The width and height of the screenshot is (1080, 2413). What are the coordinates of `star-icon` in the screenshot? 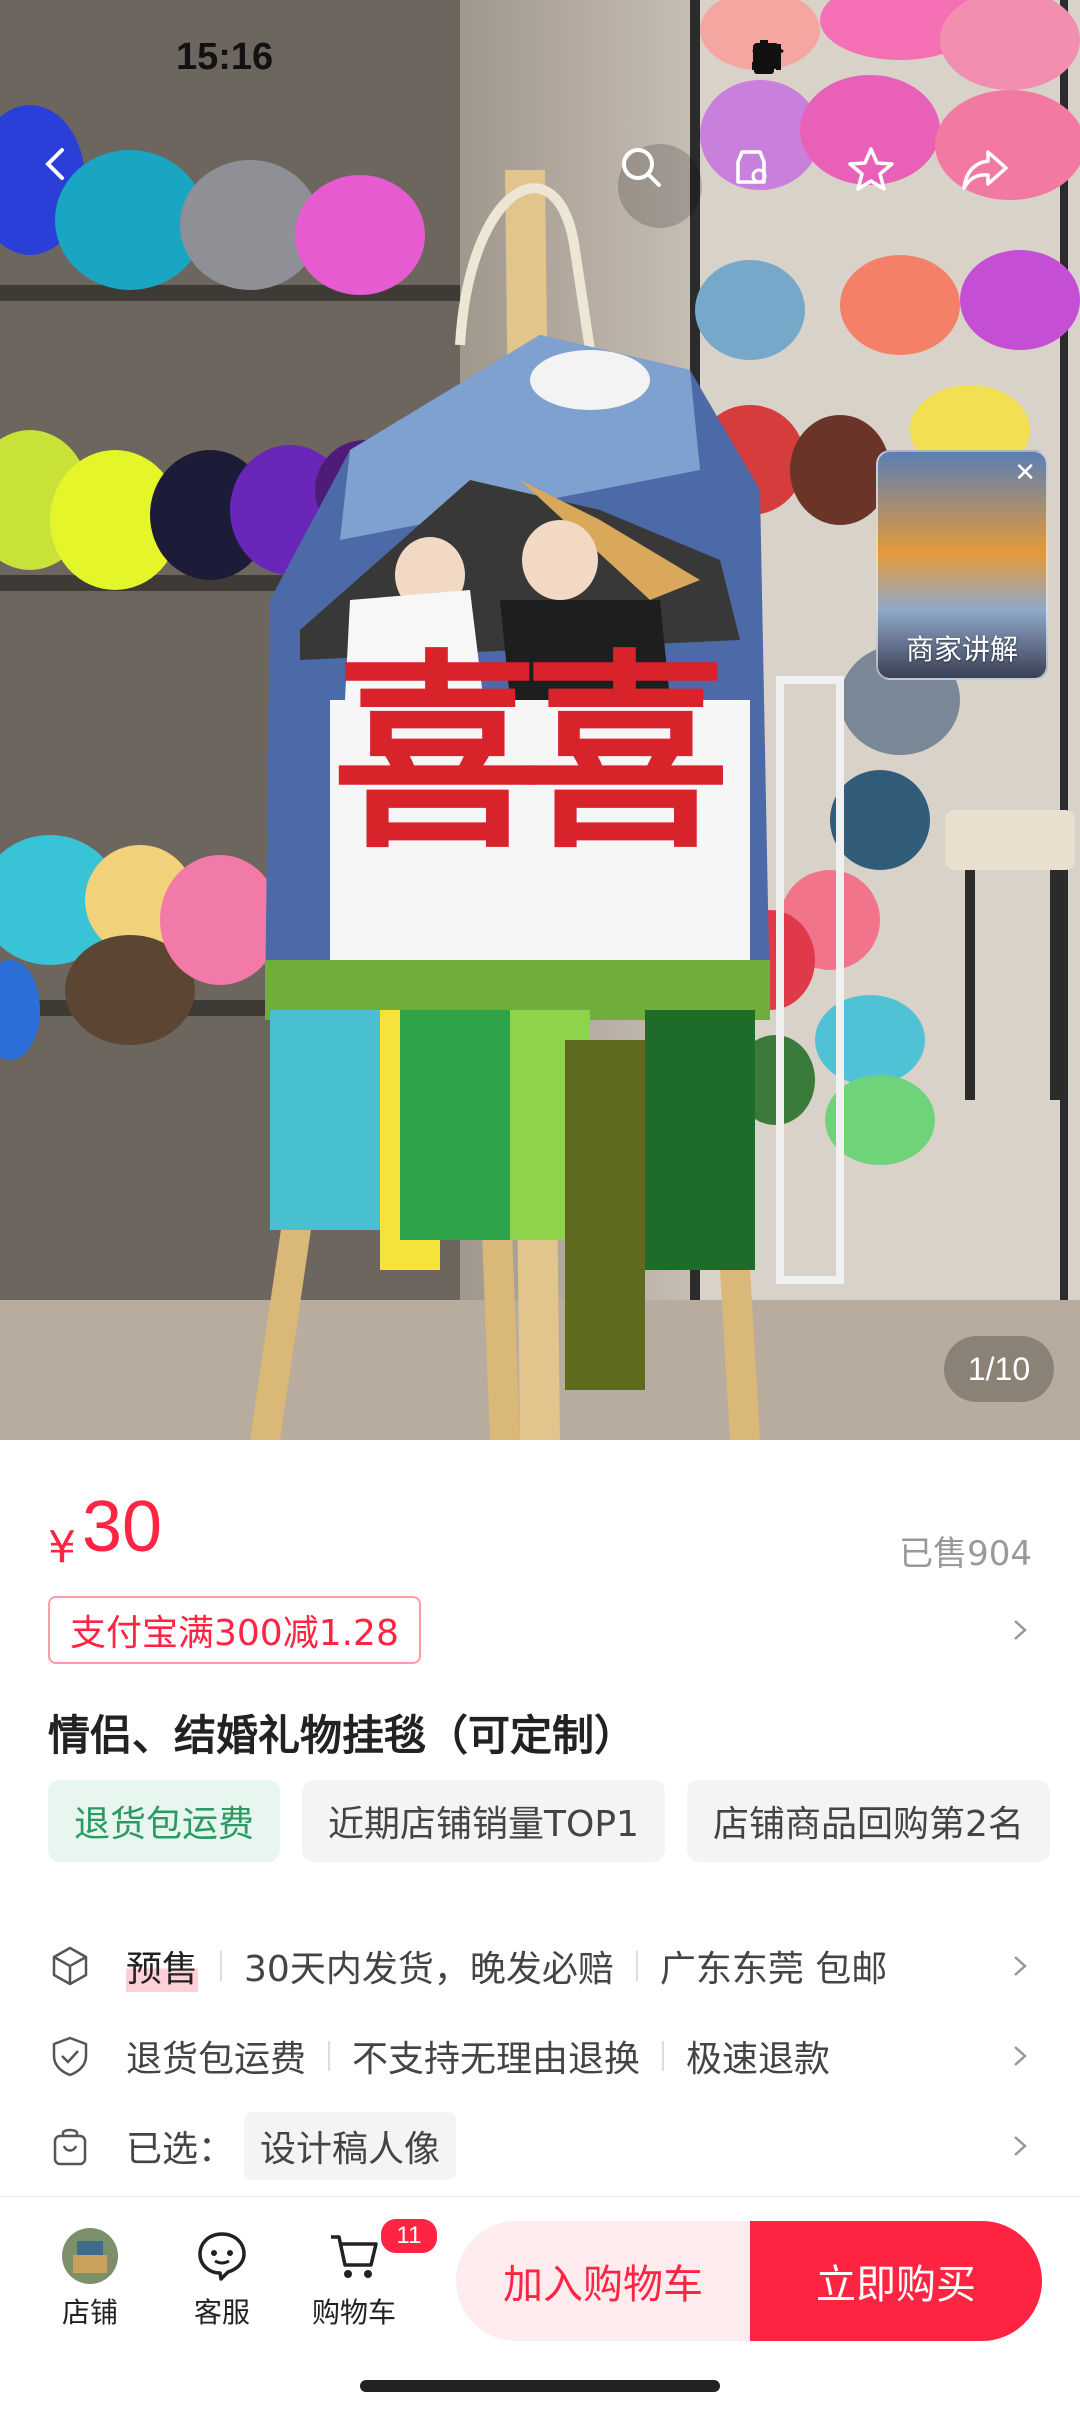 It's located at (871, 169).